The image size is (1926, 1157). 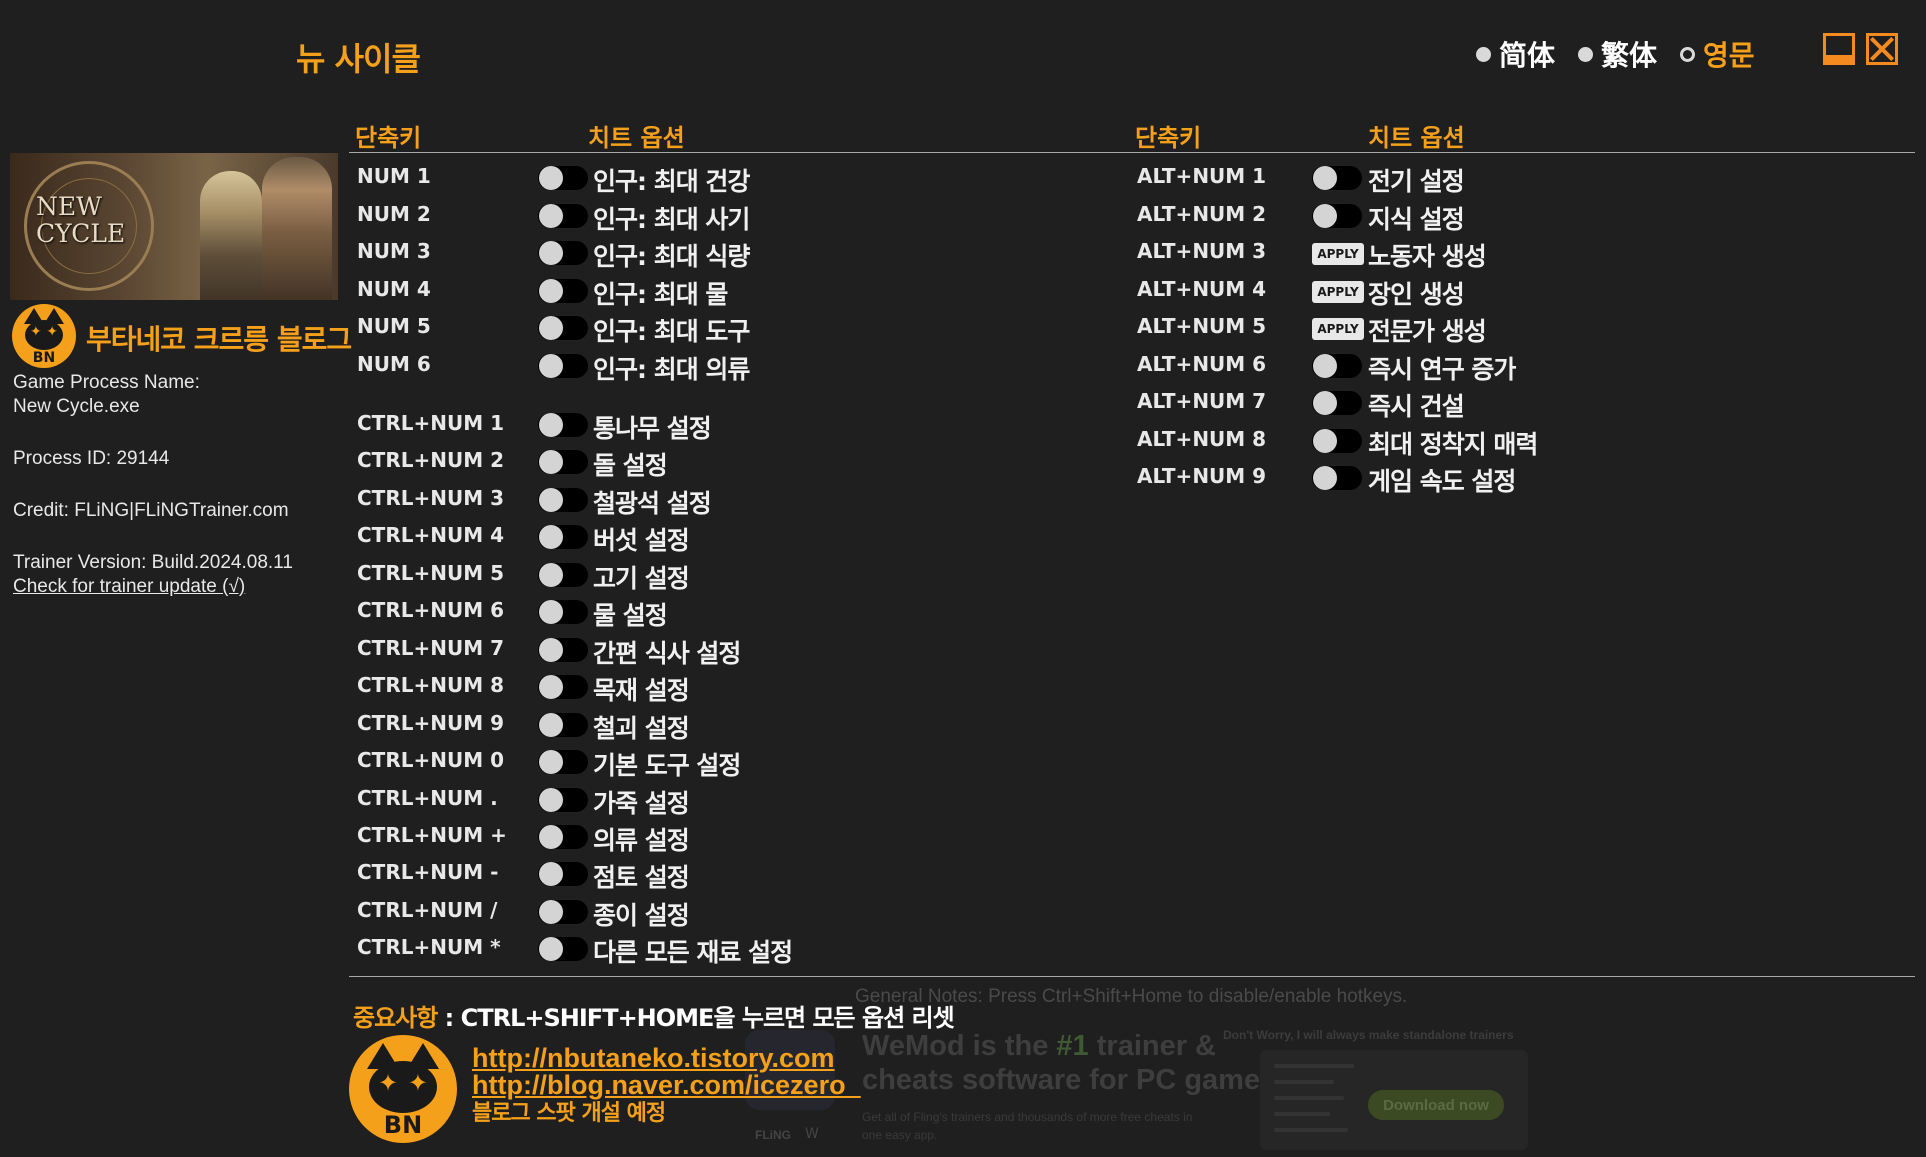 What do you see at coordinates (667, 766) in the screenshot?
I see `option-label: 기본 도구 설정` at bounding box center [667, 766].